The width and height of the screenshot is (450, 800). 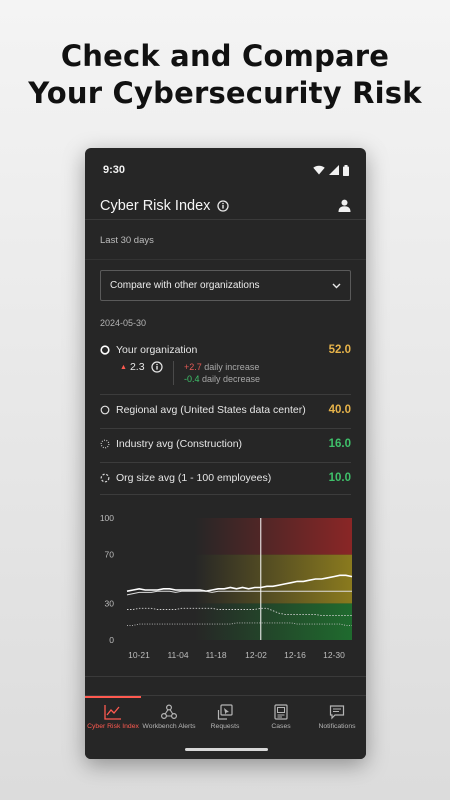 I want to click on x-tick-label: 10-21, so click(x=139, y=655).